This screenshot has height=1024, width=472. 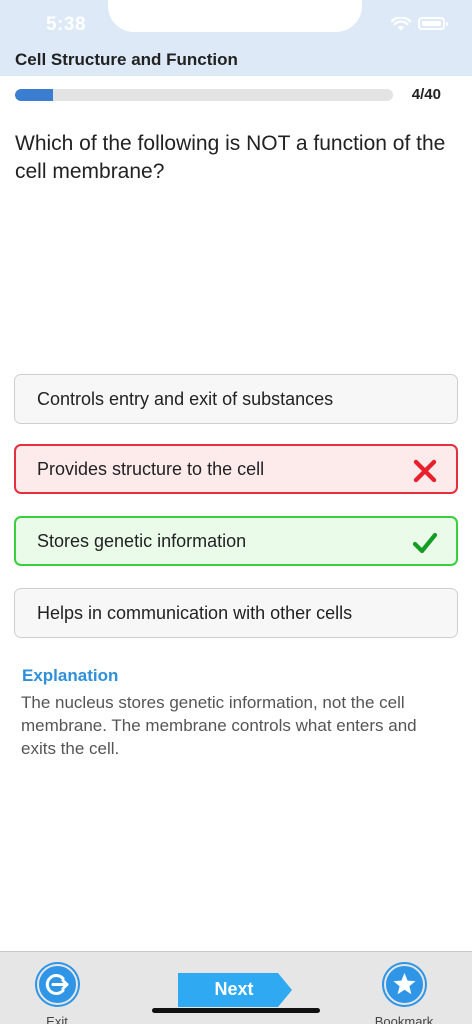 I want to click on answer-option-3: Stores genetic information, so click(x=236, y=541).